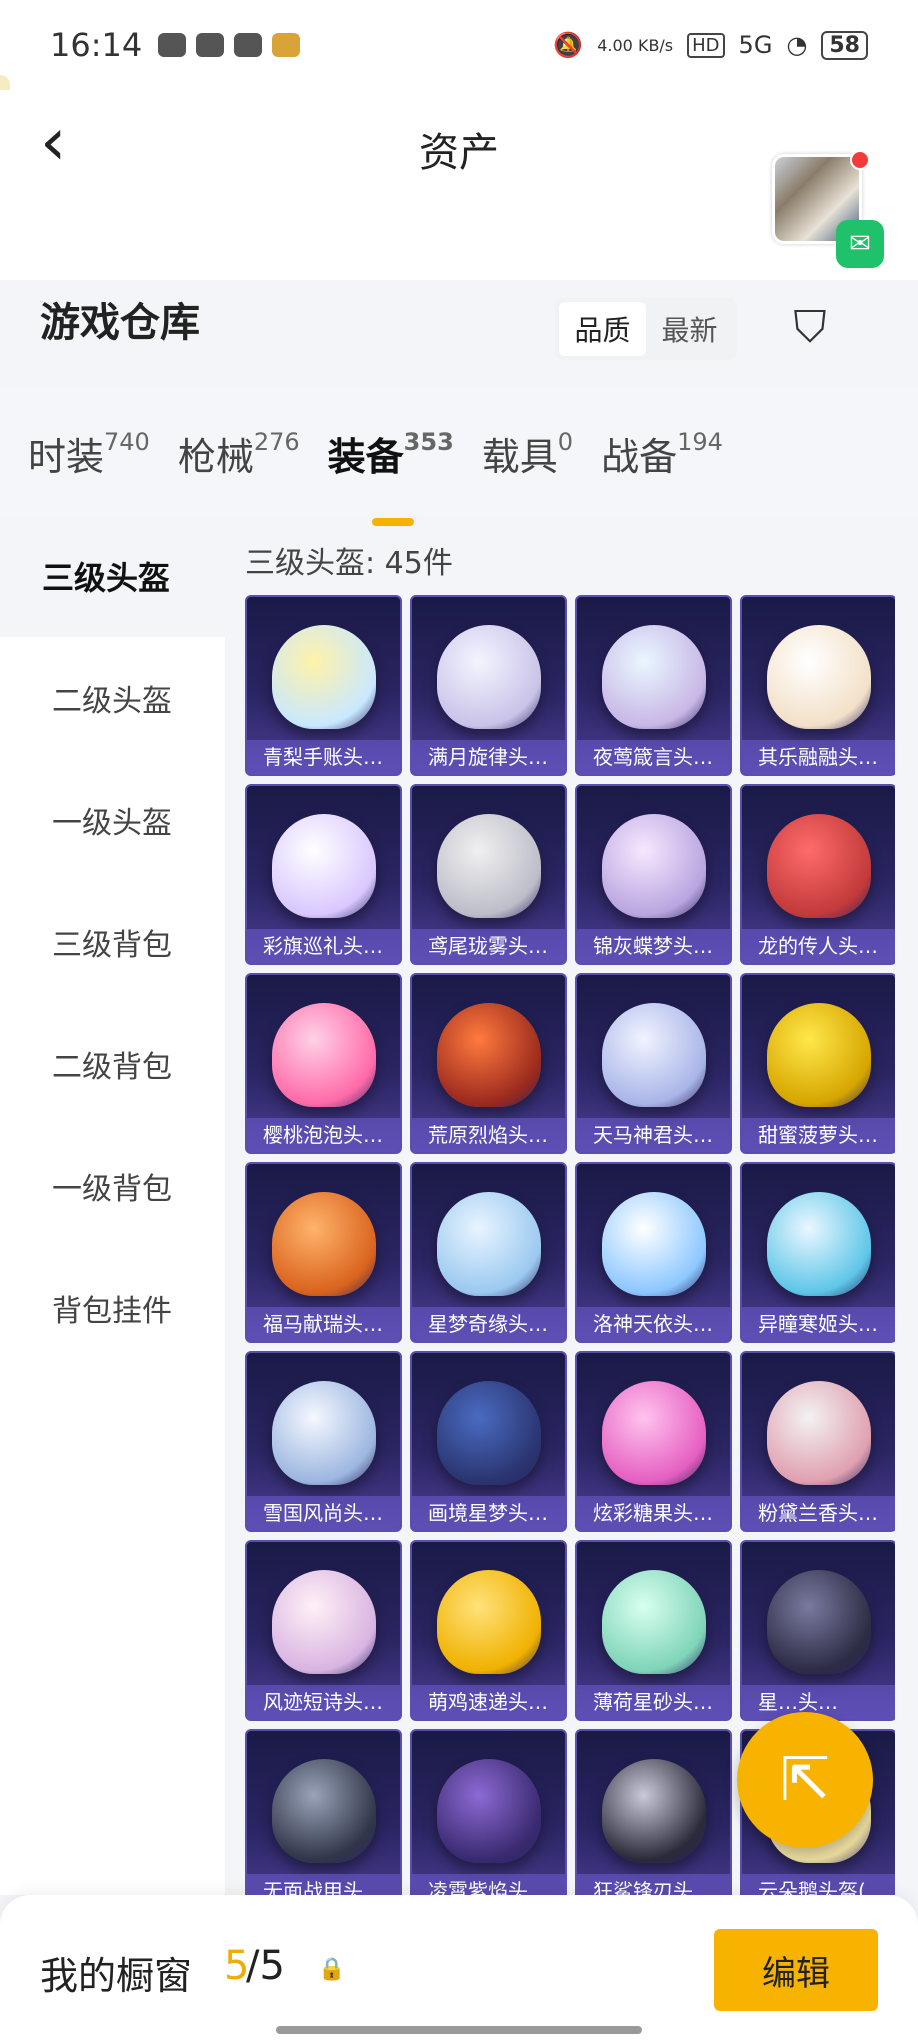 This screenshot has width=918, height=2040. What do you see at coordinates (459, 1967) in the screenshot?
I see `showcase-bar: 我的橱窗 5 /5 🔒 编辑` at bounding box center [459, 1967].